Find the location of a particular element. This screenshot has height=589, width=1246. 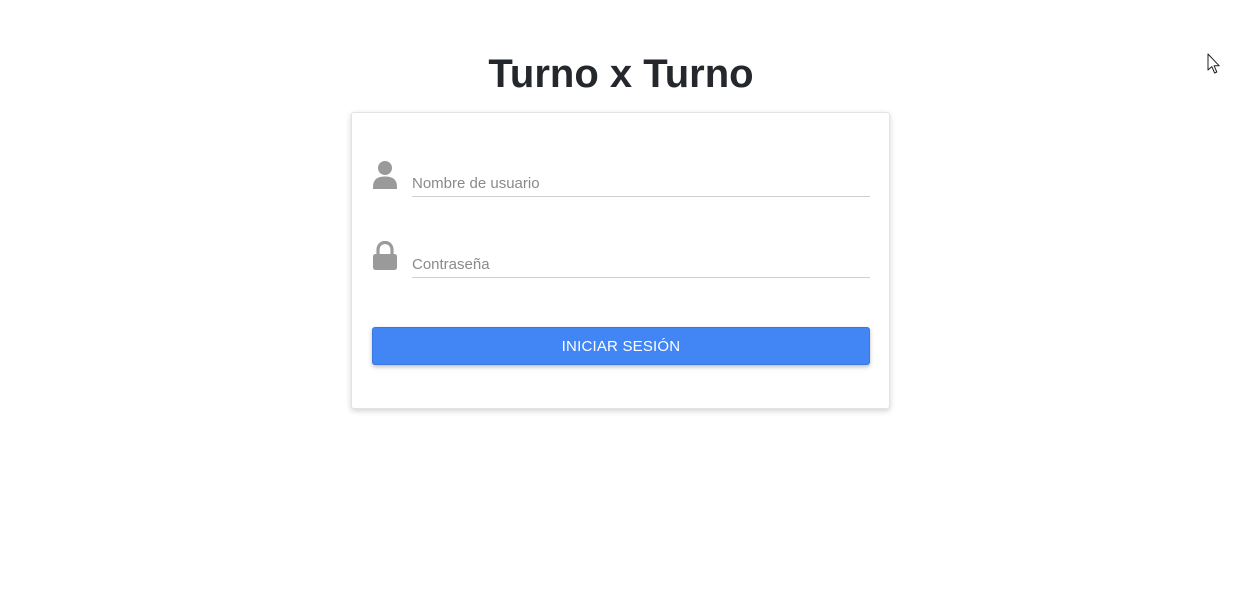

mouse-cursor-icon is located at coordinates (1214, 64).